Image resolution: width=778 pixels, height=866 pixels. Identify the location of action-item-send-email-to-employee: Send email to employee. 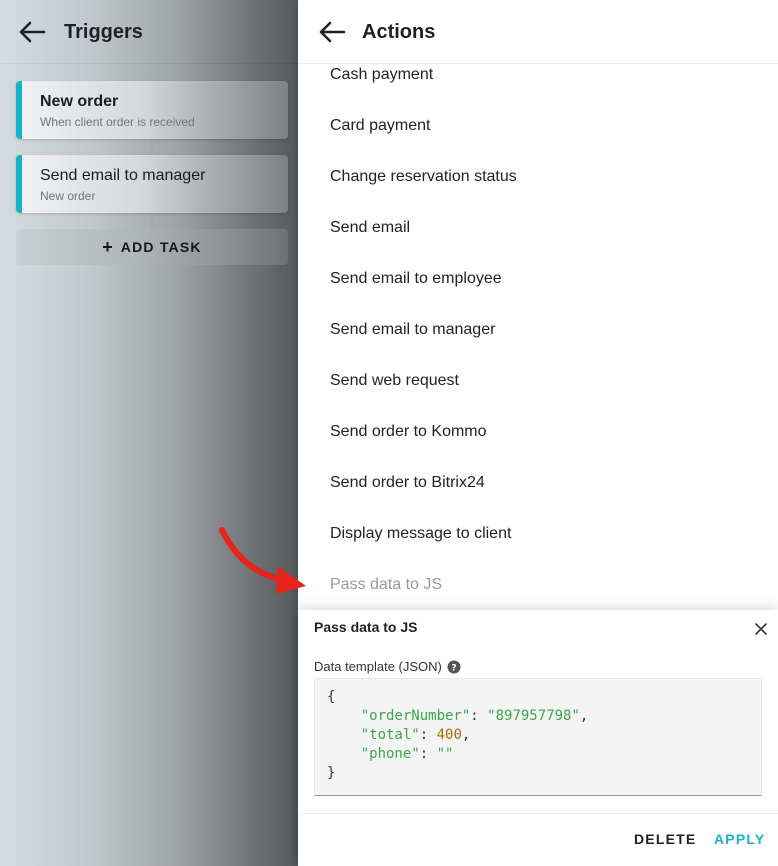
(416, 279).